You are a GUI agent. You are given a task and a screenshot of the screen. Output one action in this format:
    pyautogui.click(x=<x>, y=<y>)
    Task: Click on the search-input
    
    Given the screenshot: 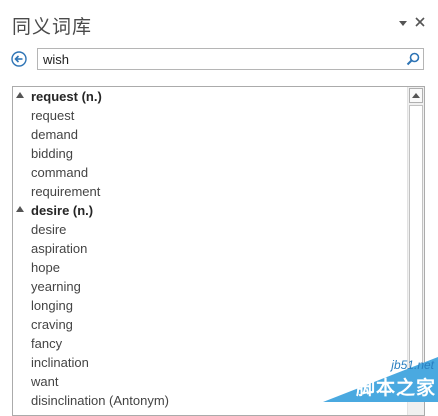 What is the action you would take?
    pyautogui.click(x=220, y=59)
    